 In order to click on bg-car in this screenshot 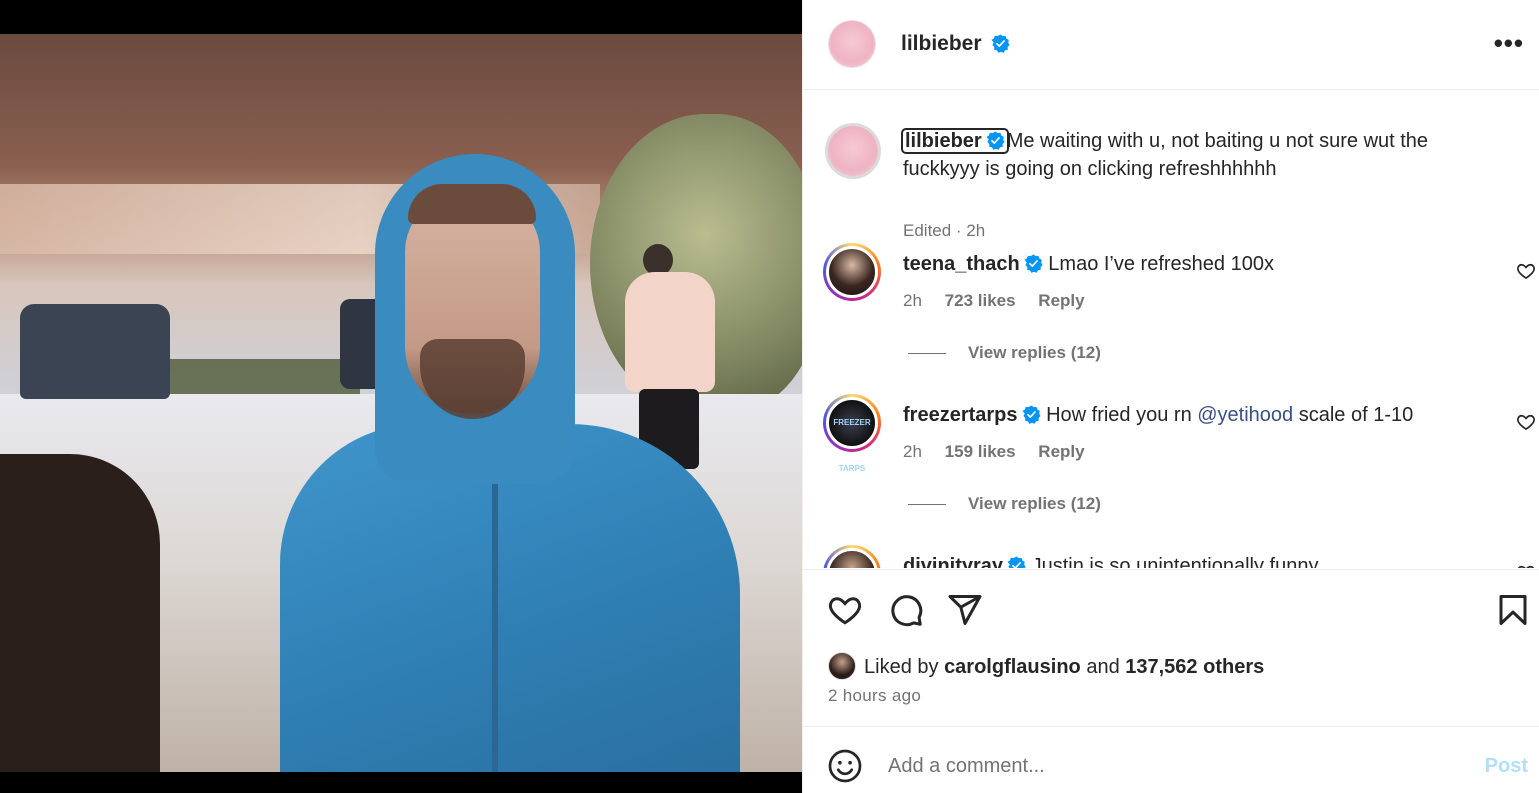, I will do `click(95, 351)`.